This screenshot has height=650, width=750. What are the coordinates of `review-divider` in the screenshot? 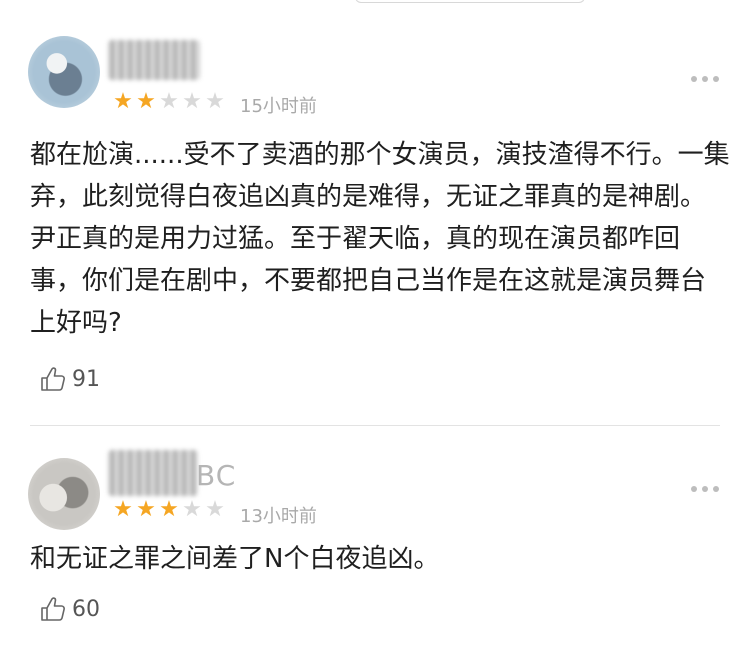 It's located at (375, 425).